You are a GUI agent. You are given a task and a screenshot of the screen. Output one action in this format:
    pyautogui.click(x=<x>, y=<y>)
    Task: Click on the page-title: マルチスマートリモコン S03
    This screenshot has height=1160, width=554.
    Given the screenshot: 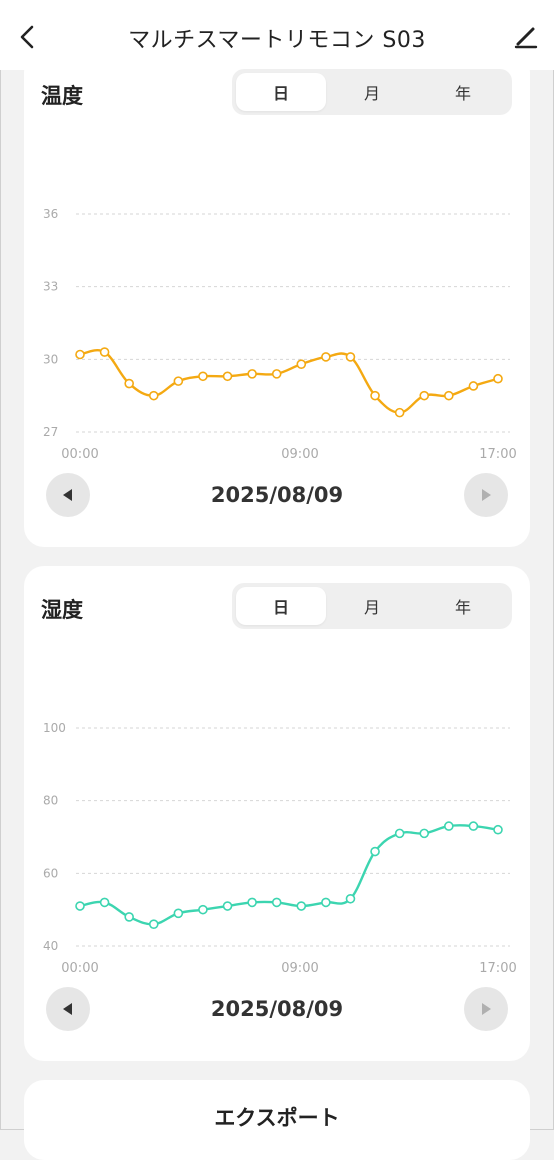 What is the action you would take?
    pyautogui.click(x=277, y=40)
    